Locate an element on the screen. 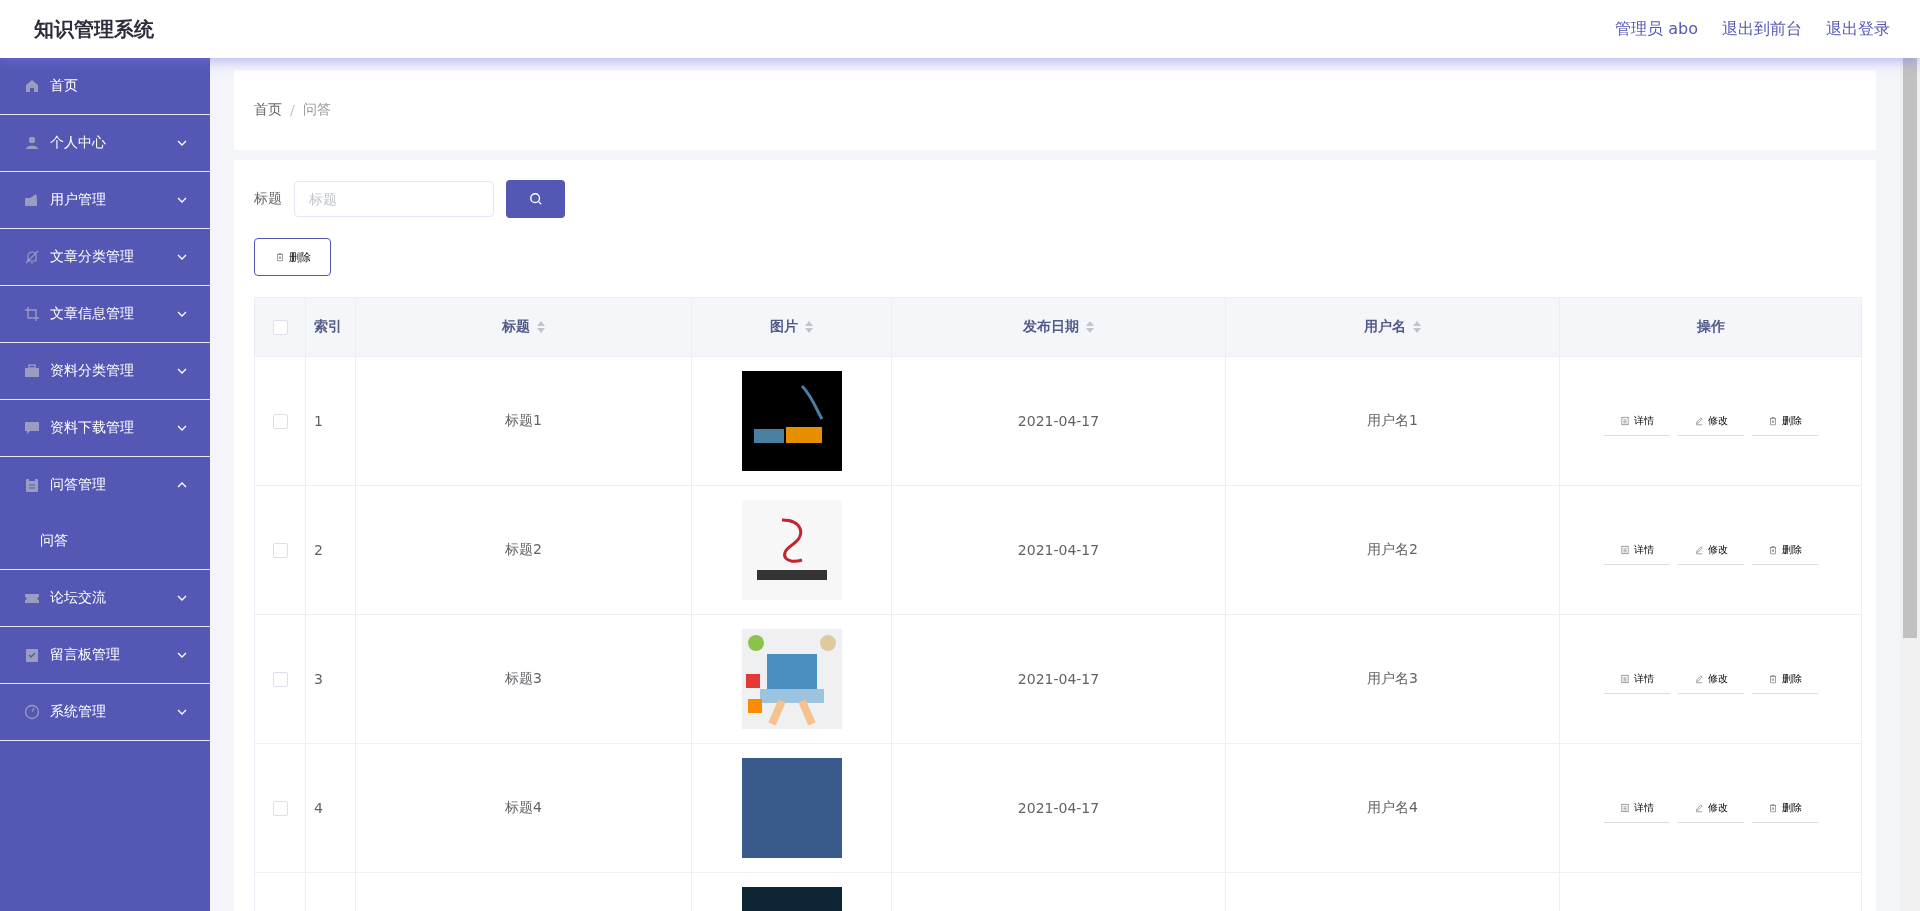  header-link: 管理员 abo is located at coordinates (1656, 29).